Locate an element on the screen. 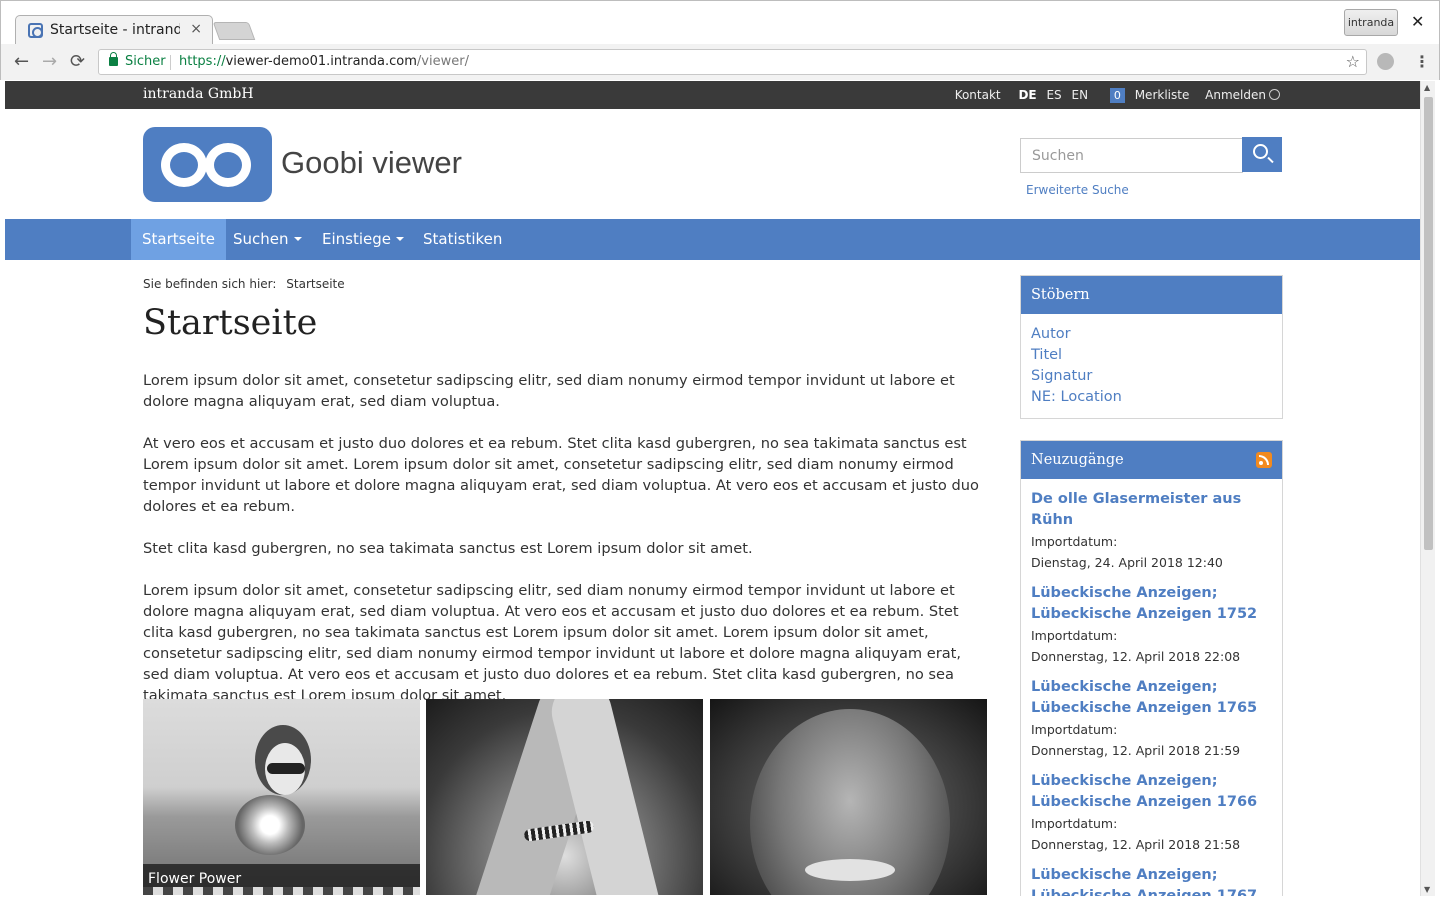  logo is located at coordinates (207, 164).